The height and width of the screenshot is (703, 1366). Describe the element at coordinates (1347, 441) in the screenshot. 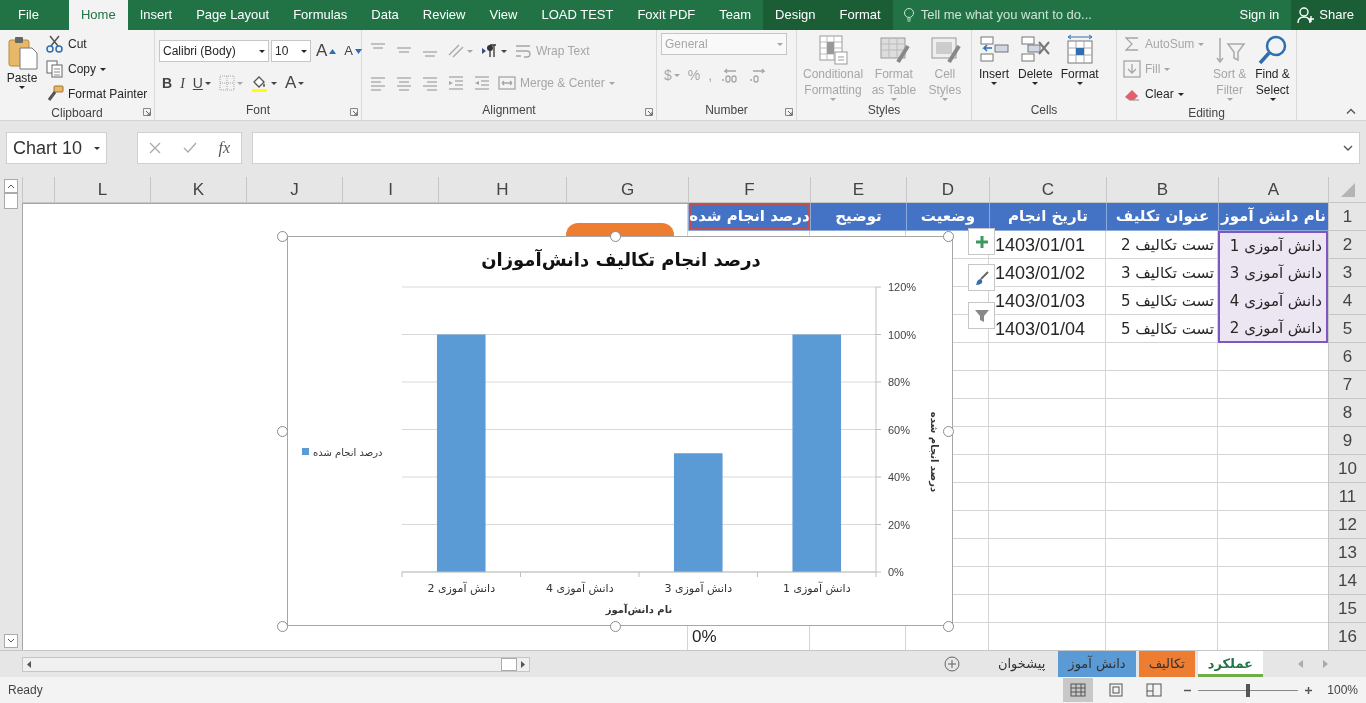

I see `row-header: 9` at that location.